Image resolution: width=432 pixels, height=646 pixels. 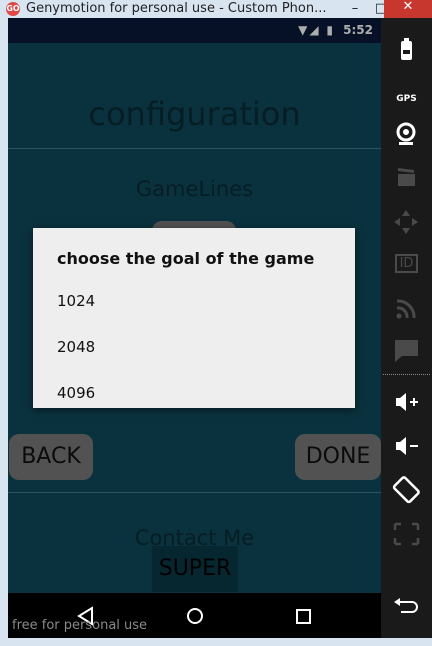 I want to click on media-clapper-icon, so click(x=406, y=178).